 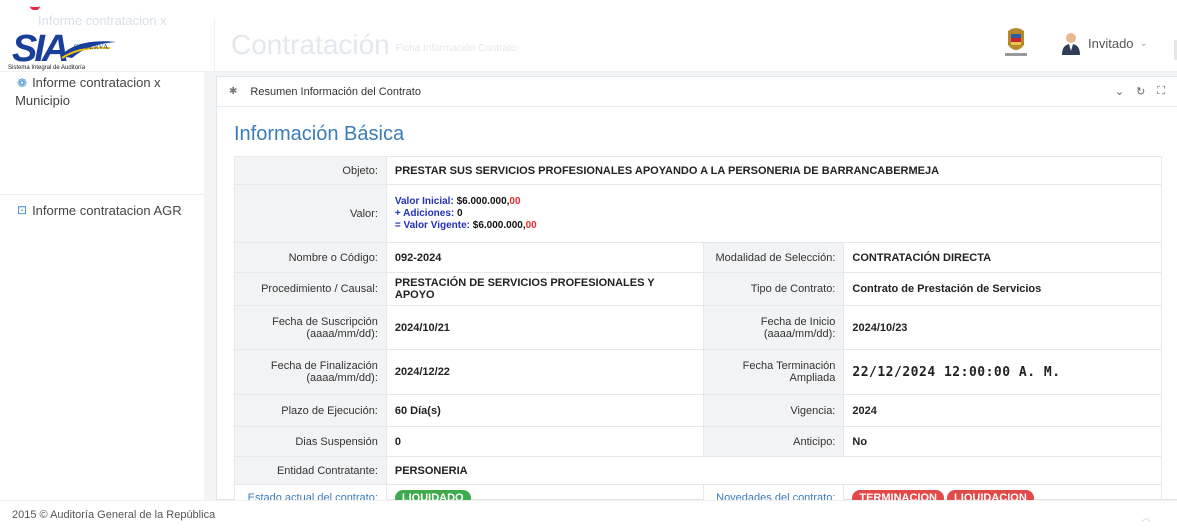 What do you see at coordinates (545, 410) in the screenshot?
I see `plazo-value: 60 Día(s)` at bounding box center [545, 410].